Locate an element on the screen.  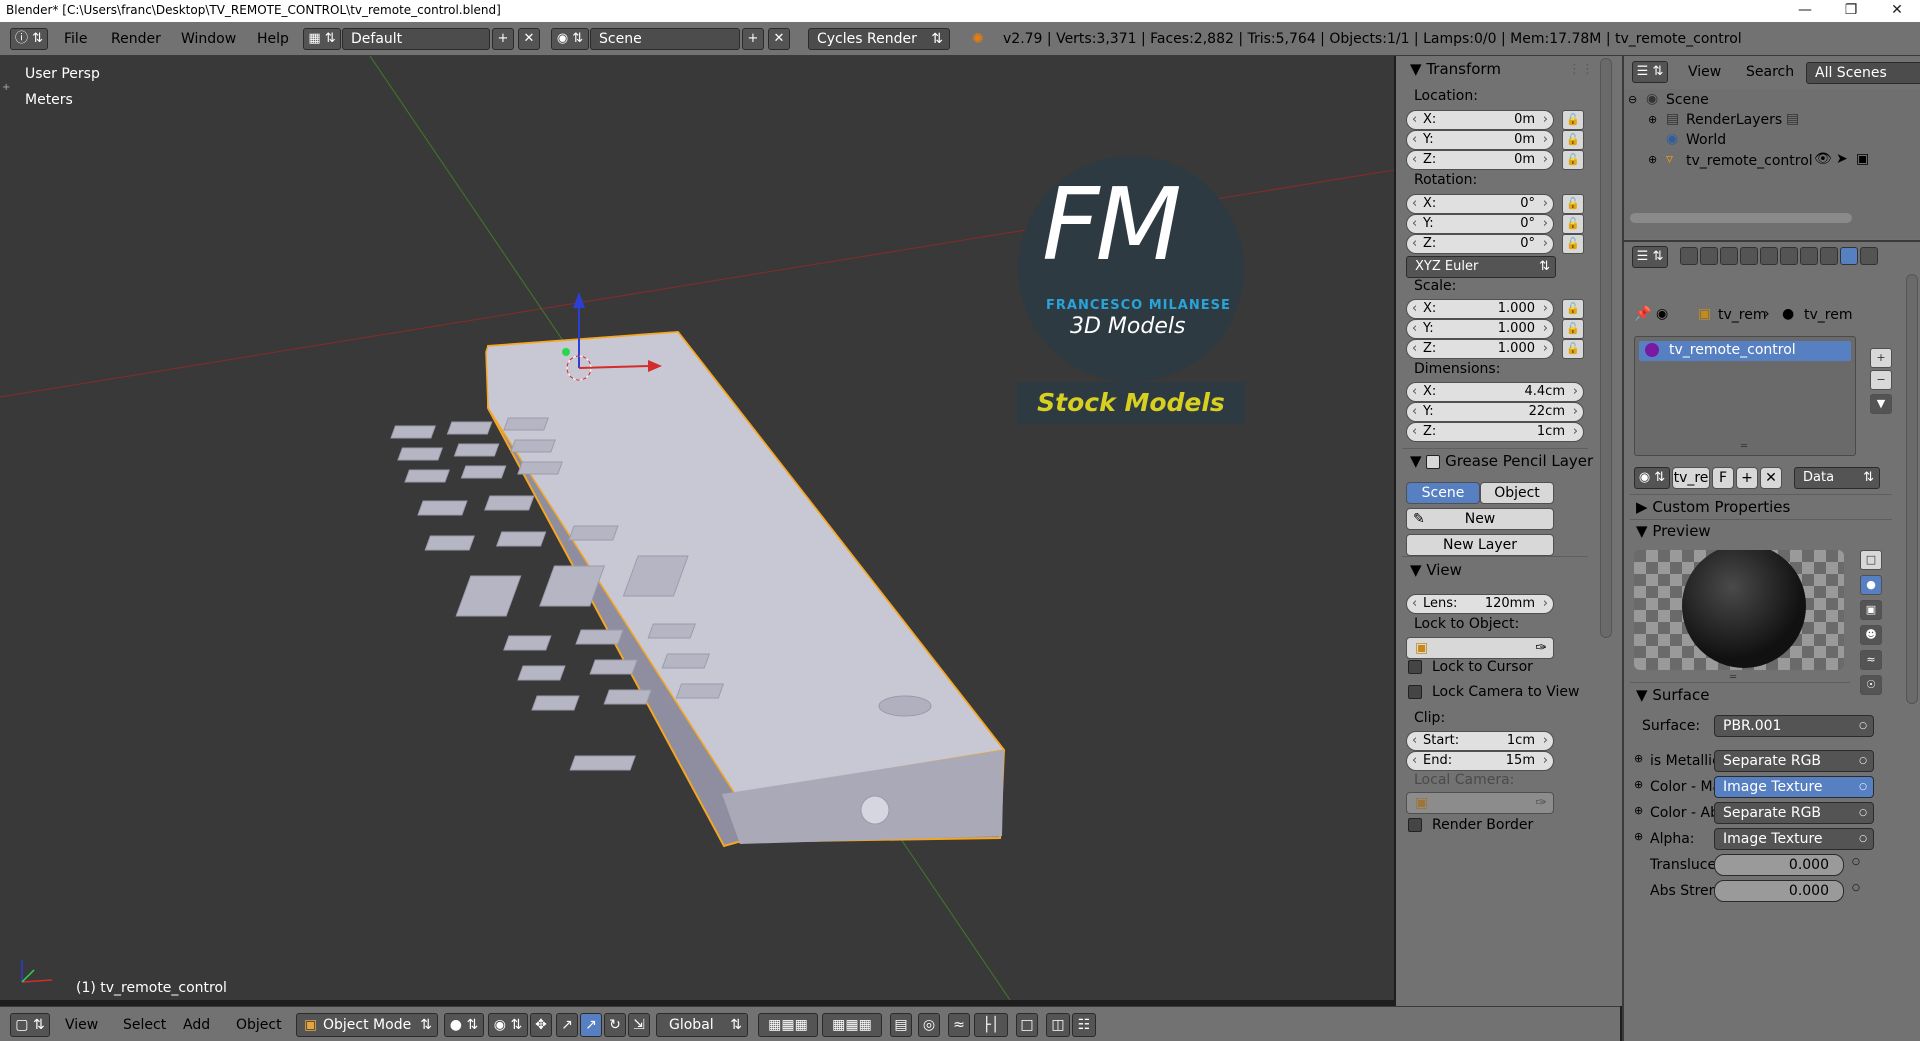
eyedropper-icon: ✑ is located at coordinates (1541, 648).